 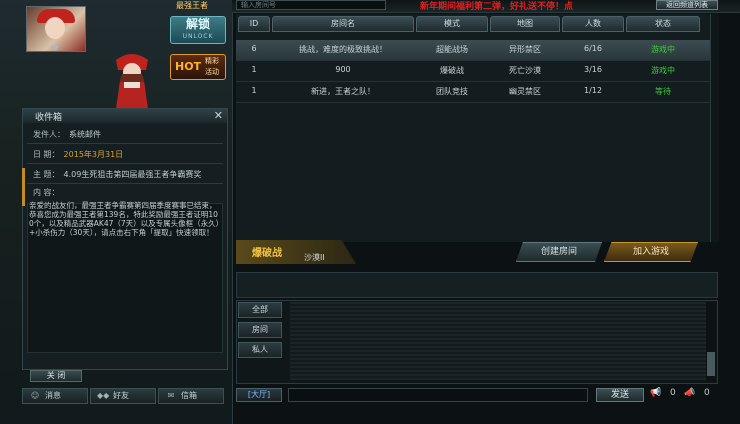 What do you see at coordinates (343, 24) in the screenshot?
I see `col-room-name: 房间名` at bounding box center [343, 24].